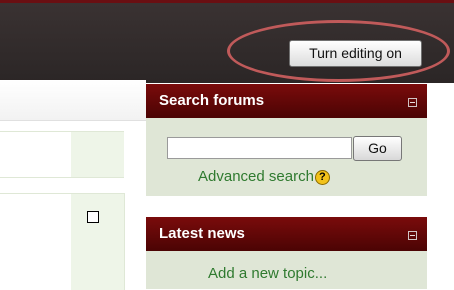  Describe the element at coordinates (202, 233) in the screenshot. I see `block-title: Latest news` at that location.